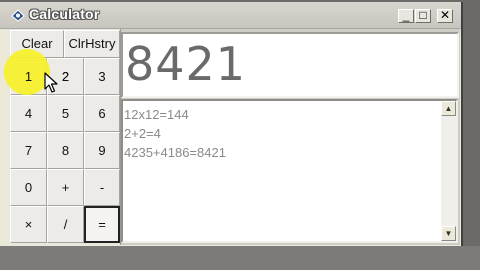  Describe the element at coordinates (28, 76) in the screenshot. I see `key-1-overlay-label: 1` at that location.